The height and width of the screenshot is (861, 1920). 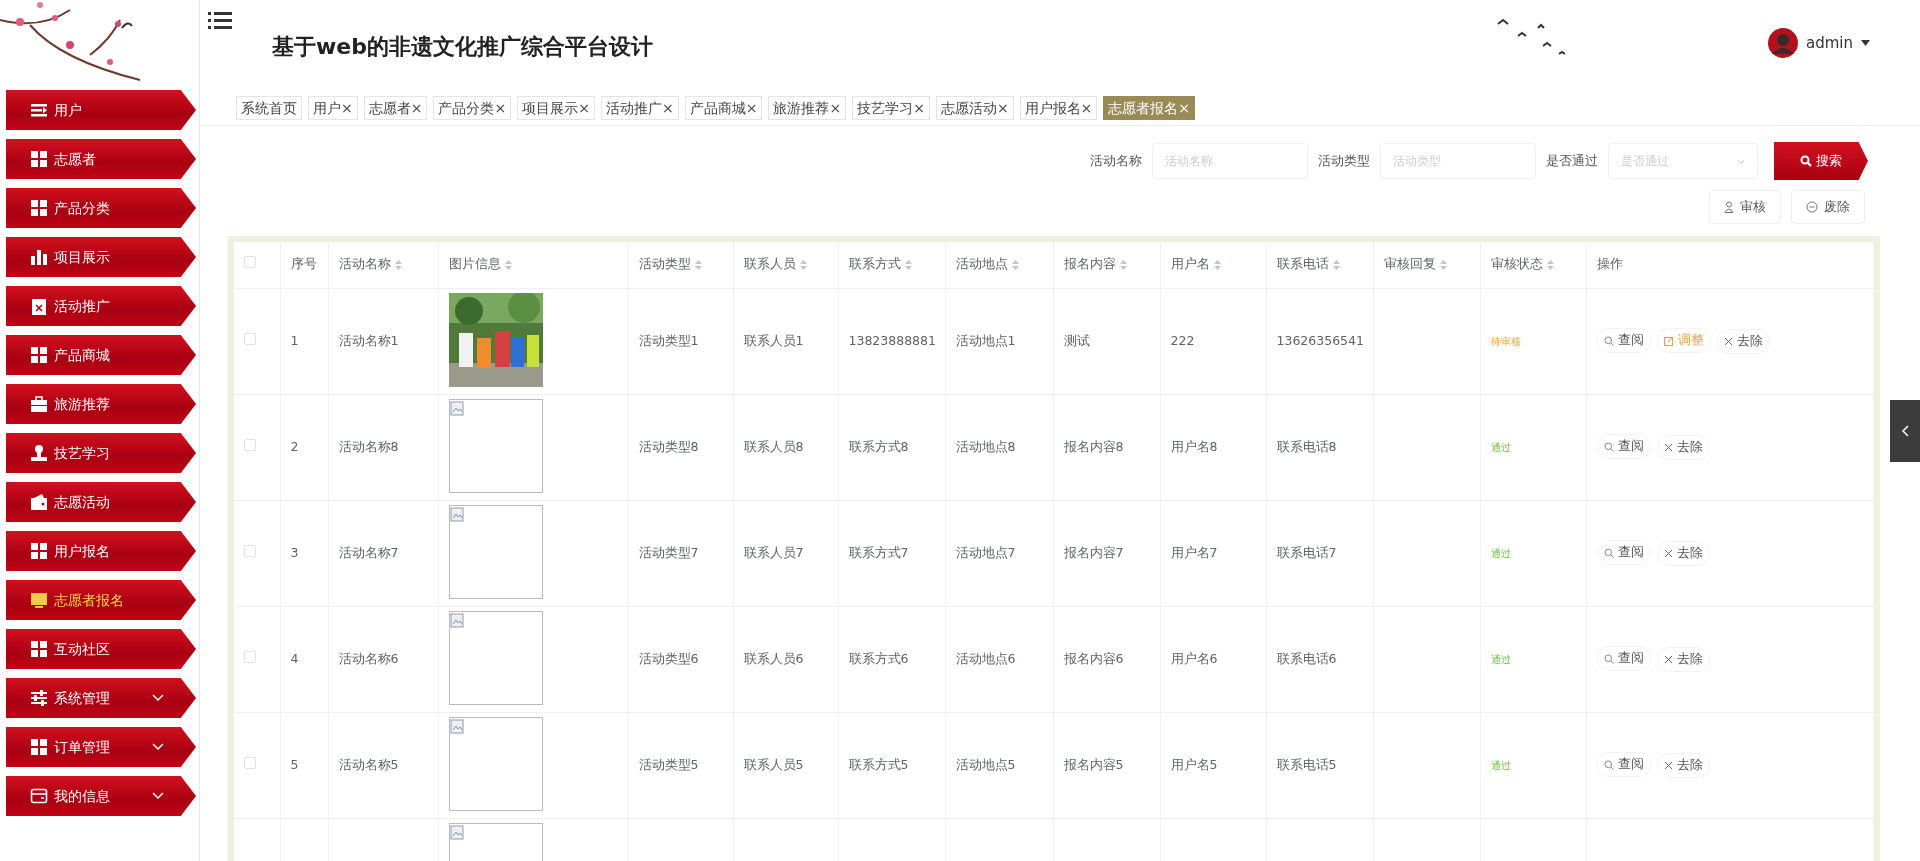 I want to click on tab: 用户报名×, so click(x=1058, y=108).